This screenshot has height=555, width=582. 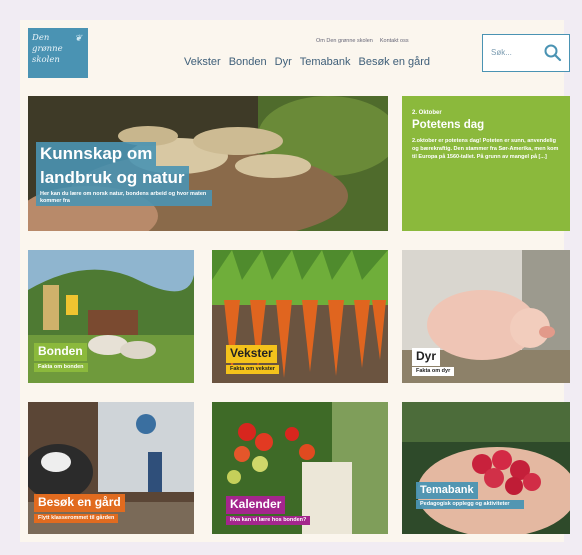 I want to click on tile-label: Temabank, so click(x=447, y=490).